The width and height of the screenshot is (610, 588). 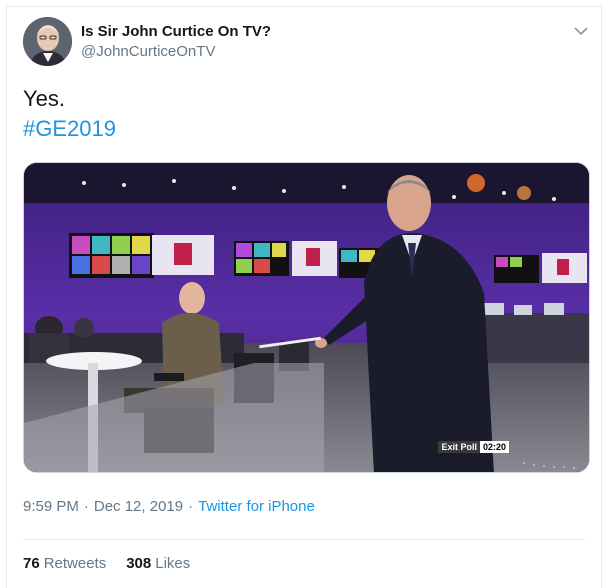 I want to click on retweets-stat: 76 Retweets, so click(x=64, y=563).